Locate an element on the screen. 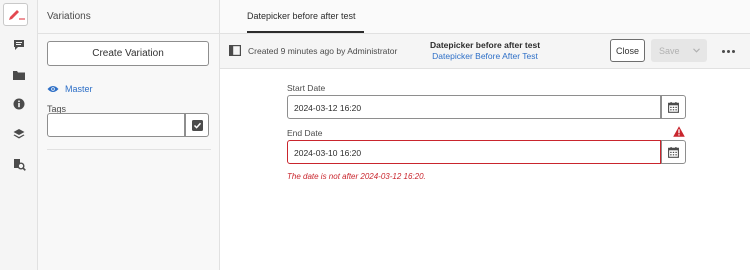  checkbox-icon is located at coordinates (197, 125).